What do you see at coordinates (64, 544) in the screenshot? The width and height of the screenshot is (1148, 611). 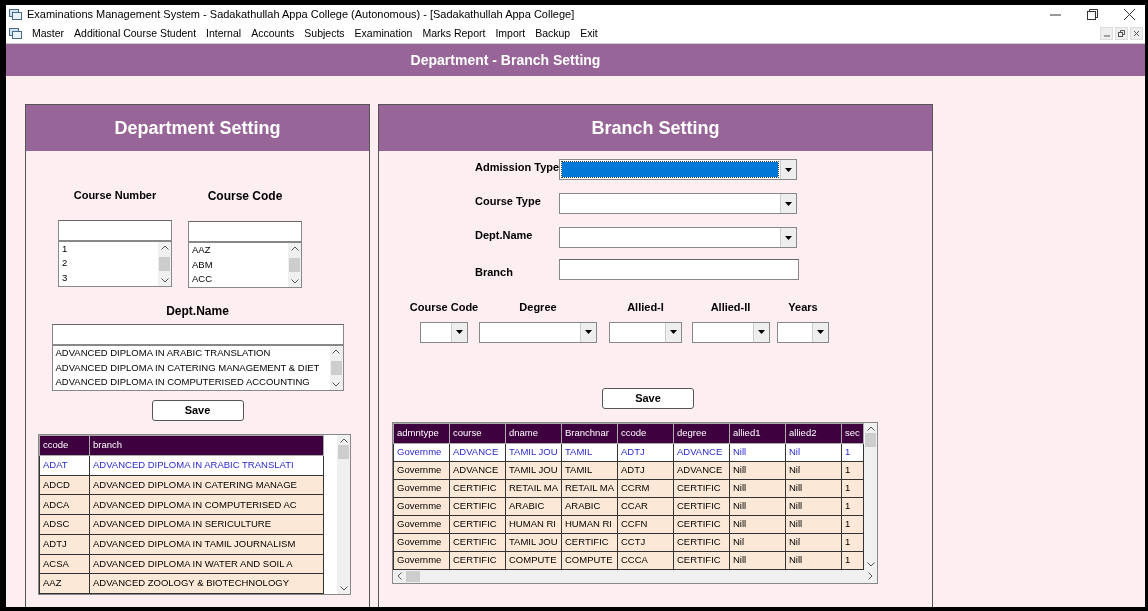 I see `table-cell: ADTJ` at bounding box center [64, 544].